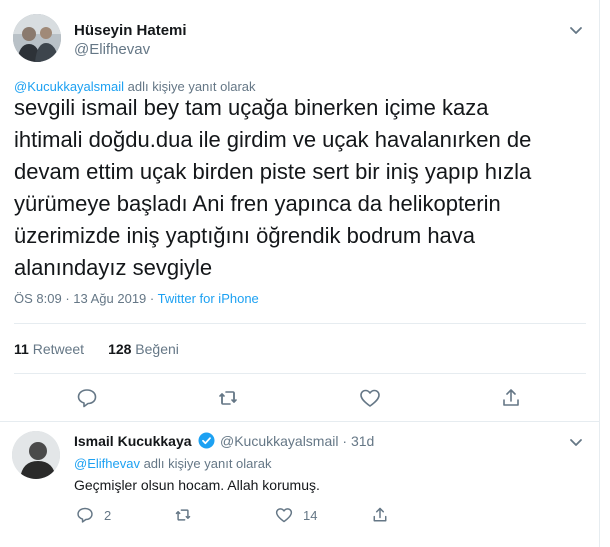 This screenshot has height=547, width=610. Describe the element at coordinates (107, 463) in the screenshot. I see `reply-replying-mention: @Elifhevav` at that location.